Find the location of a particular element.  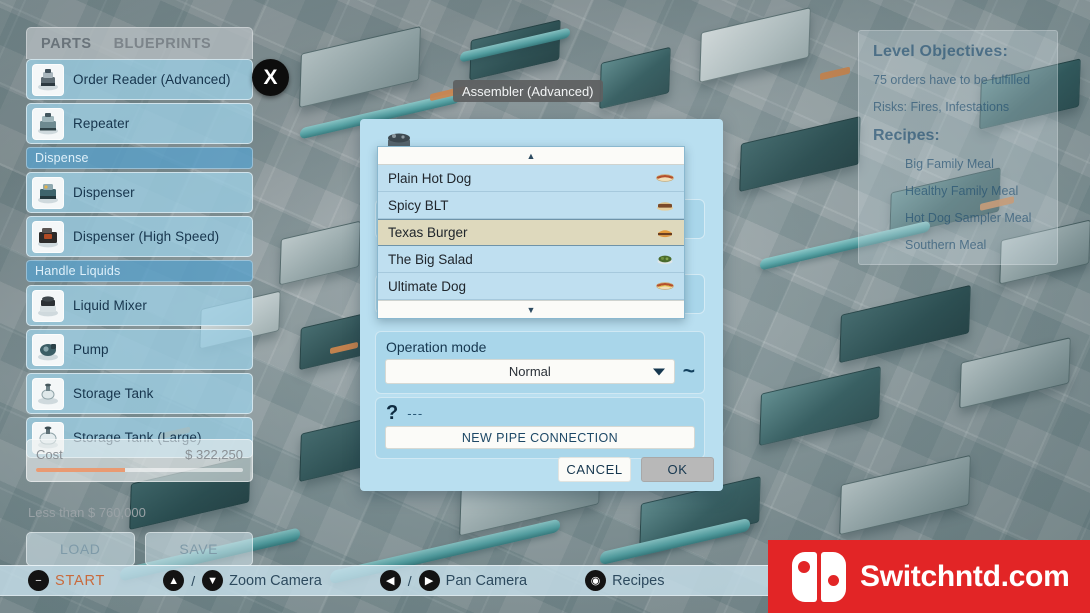

hud-label-recipes: Recipes is located at coordinates (638, 580).